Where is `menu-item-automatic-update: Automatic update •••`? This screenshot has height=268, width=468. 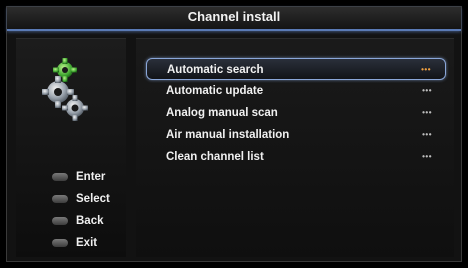
menu-item-automatic-update: Automatic update ••• is located at coordinates (296, 91).